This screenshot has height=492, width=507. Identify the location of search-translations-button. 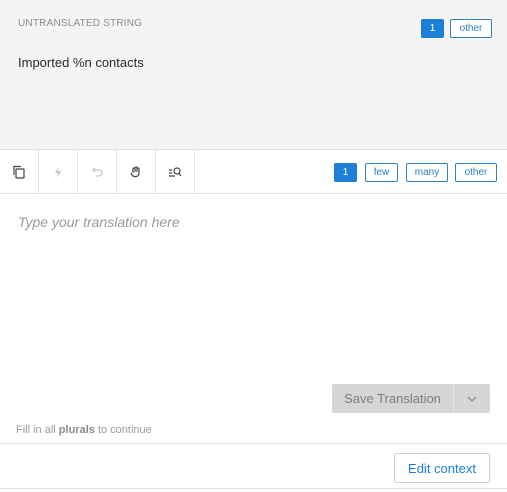
(175, 172).